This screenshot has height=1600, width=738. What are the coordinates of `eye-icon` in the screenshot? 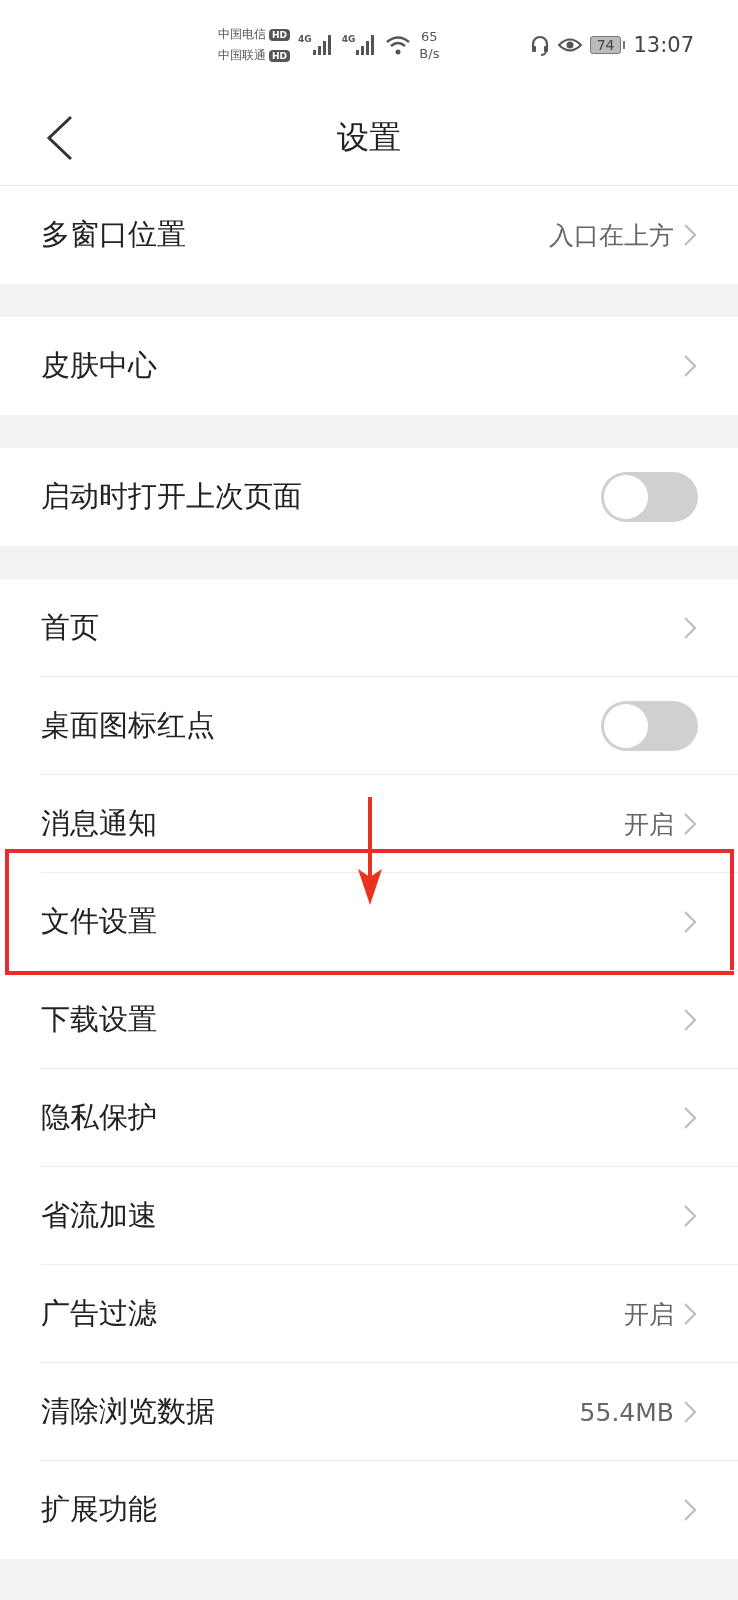 It's located at (569, 45).